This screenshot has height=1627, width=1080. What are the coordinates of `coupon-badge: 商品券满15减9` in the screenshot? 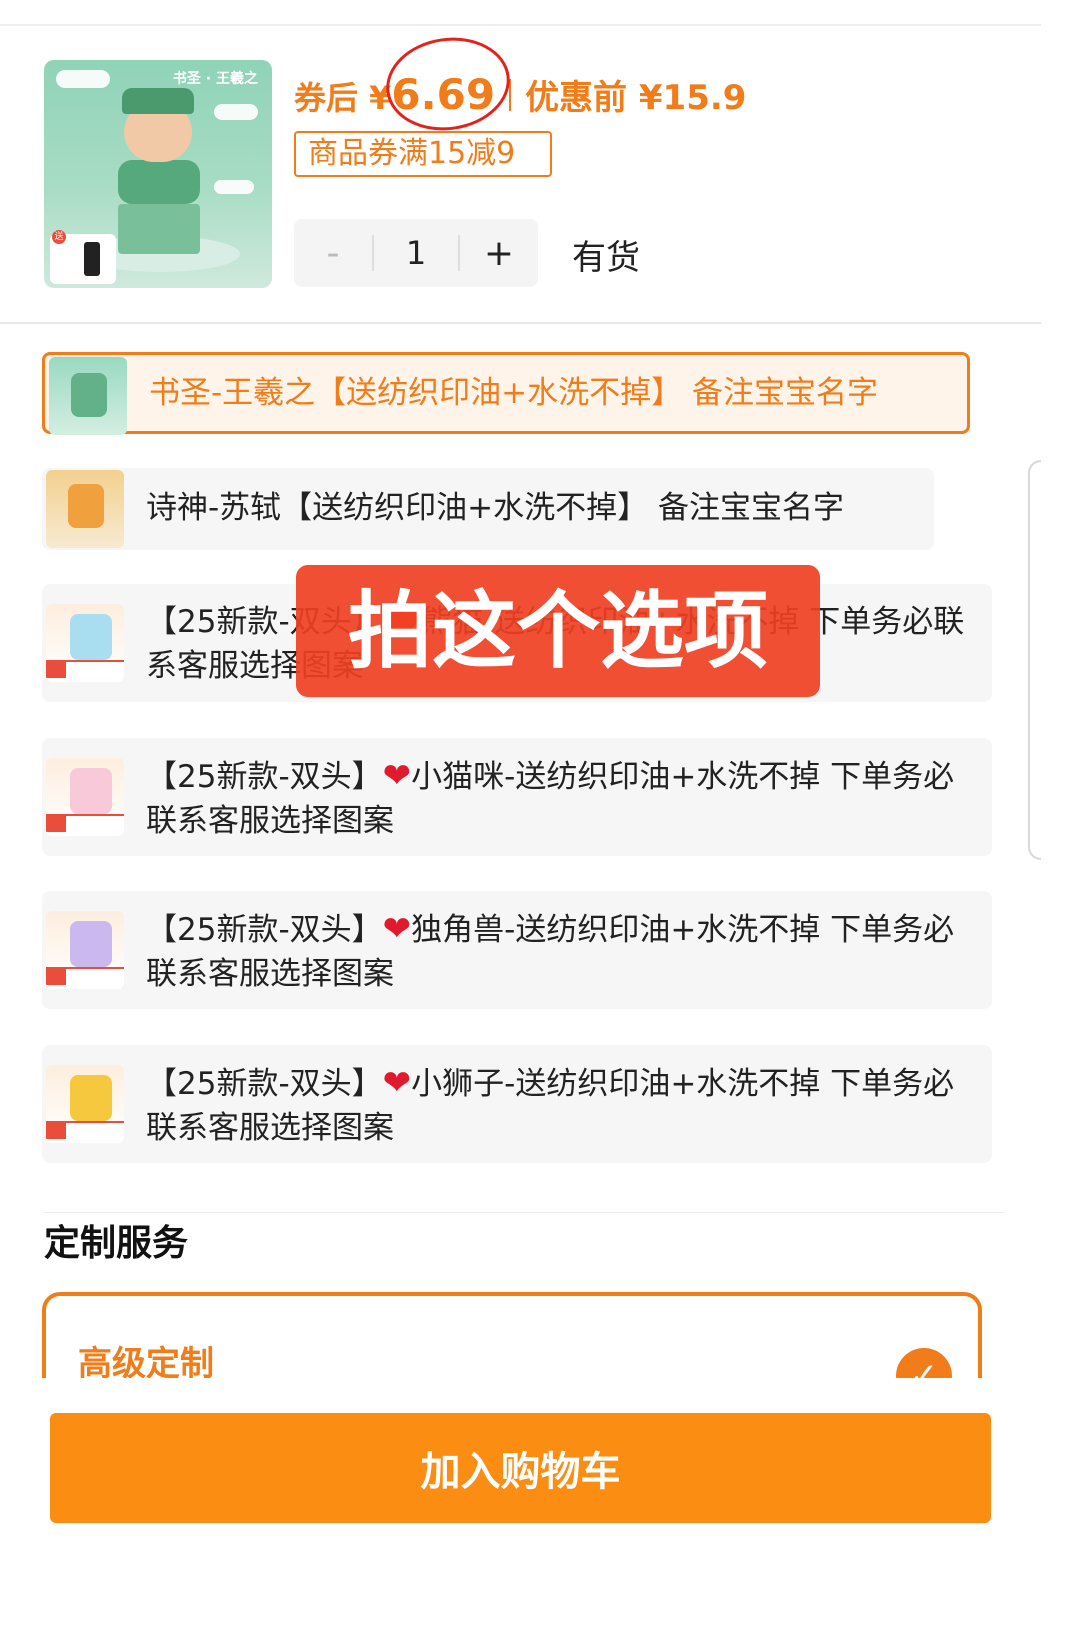 It's located at (423, 154).